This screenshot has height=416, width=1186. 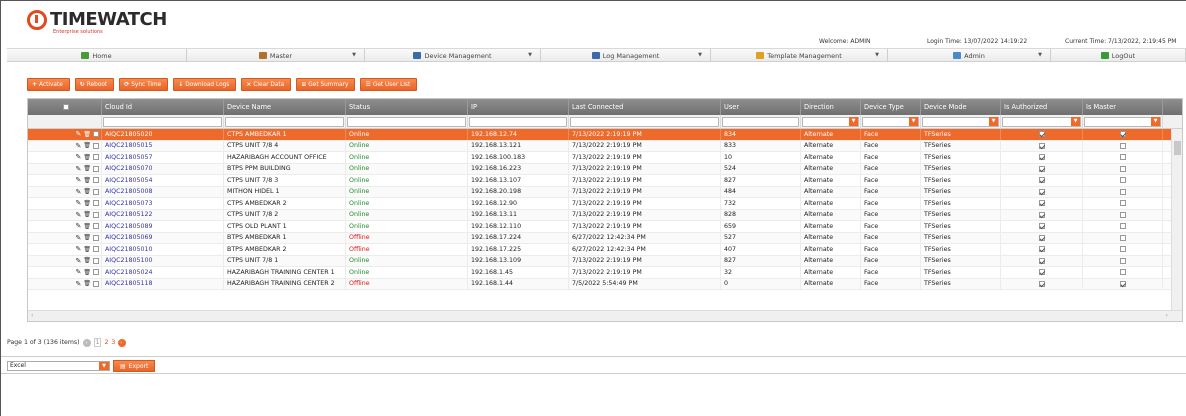 I want to click on sync-time-button: ⟳ Sync Time, so click(x=144, y=84).